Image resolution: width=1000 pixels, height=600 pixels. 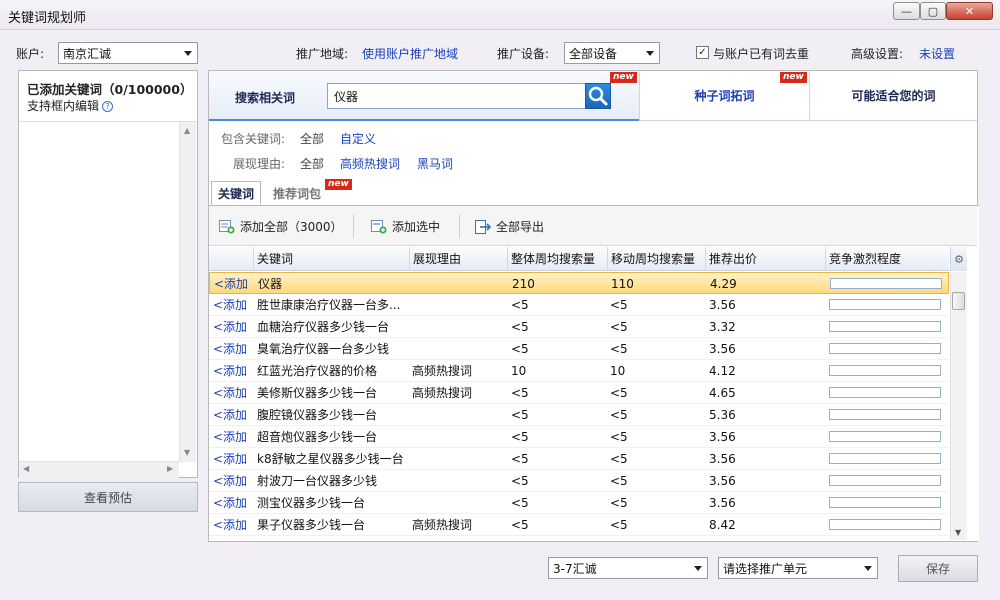 What do you see at coordinates (579, 305) in the screenshot?
I see `table-row: <添加 胜世康康治疗仪器一台多... <5 <5 3.56` at bounding box center [579, 305].